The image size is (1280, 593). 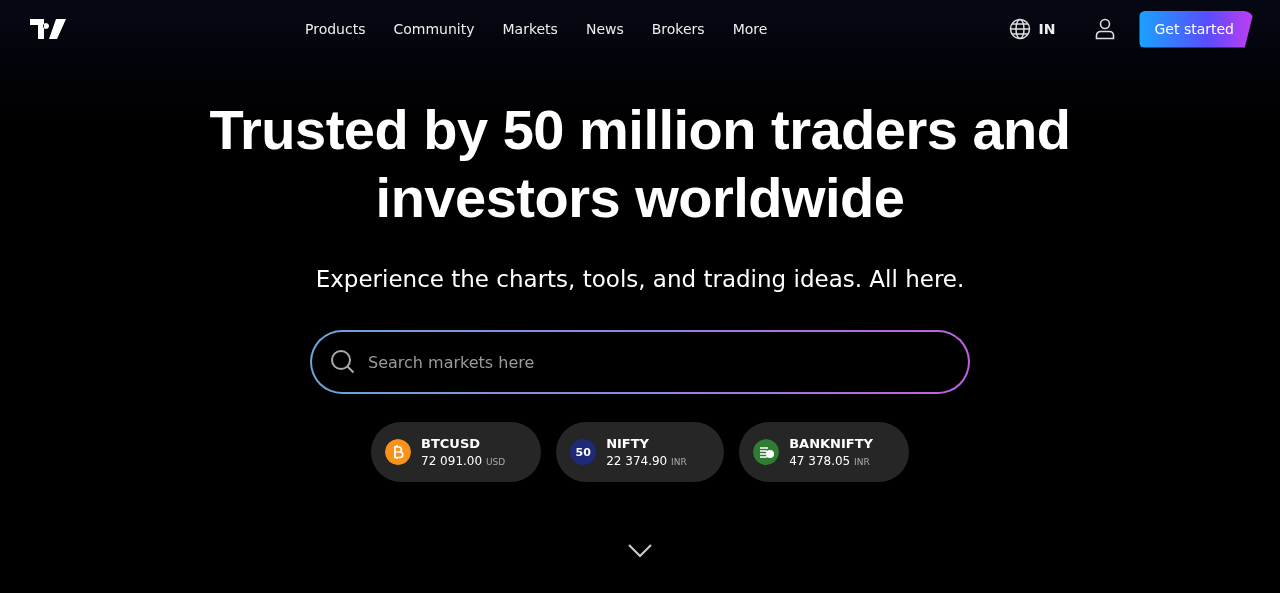 What do you see at coordinates (640, 452) in the screenshot?
I see `ticker-chip: 50 NIFTY 22 374.90 INR` at bounding box center [640, 452].